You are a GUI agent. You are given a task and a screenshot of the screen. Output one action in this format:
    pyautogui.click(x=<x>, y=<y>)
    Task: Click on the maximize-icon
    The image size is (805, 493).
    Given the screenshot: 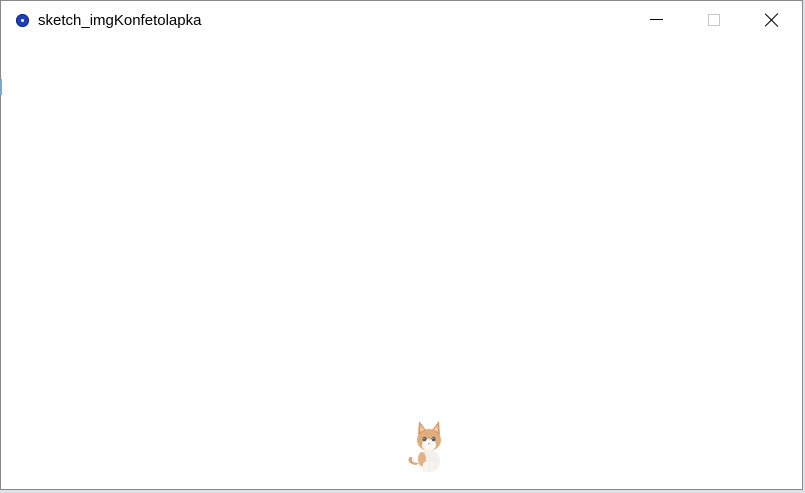 What is the action you would take?
    pyautogui.click(x=714, y=20)
    